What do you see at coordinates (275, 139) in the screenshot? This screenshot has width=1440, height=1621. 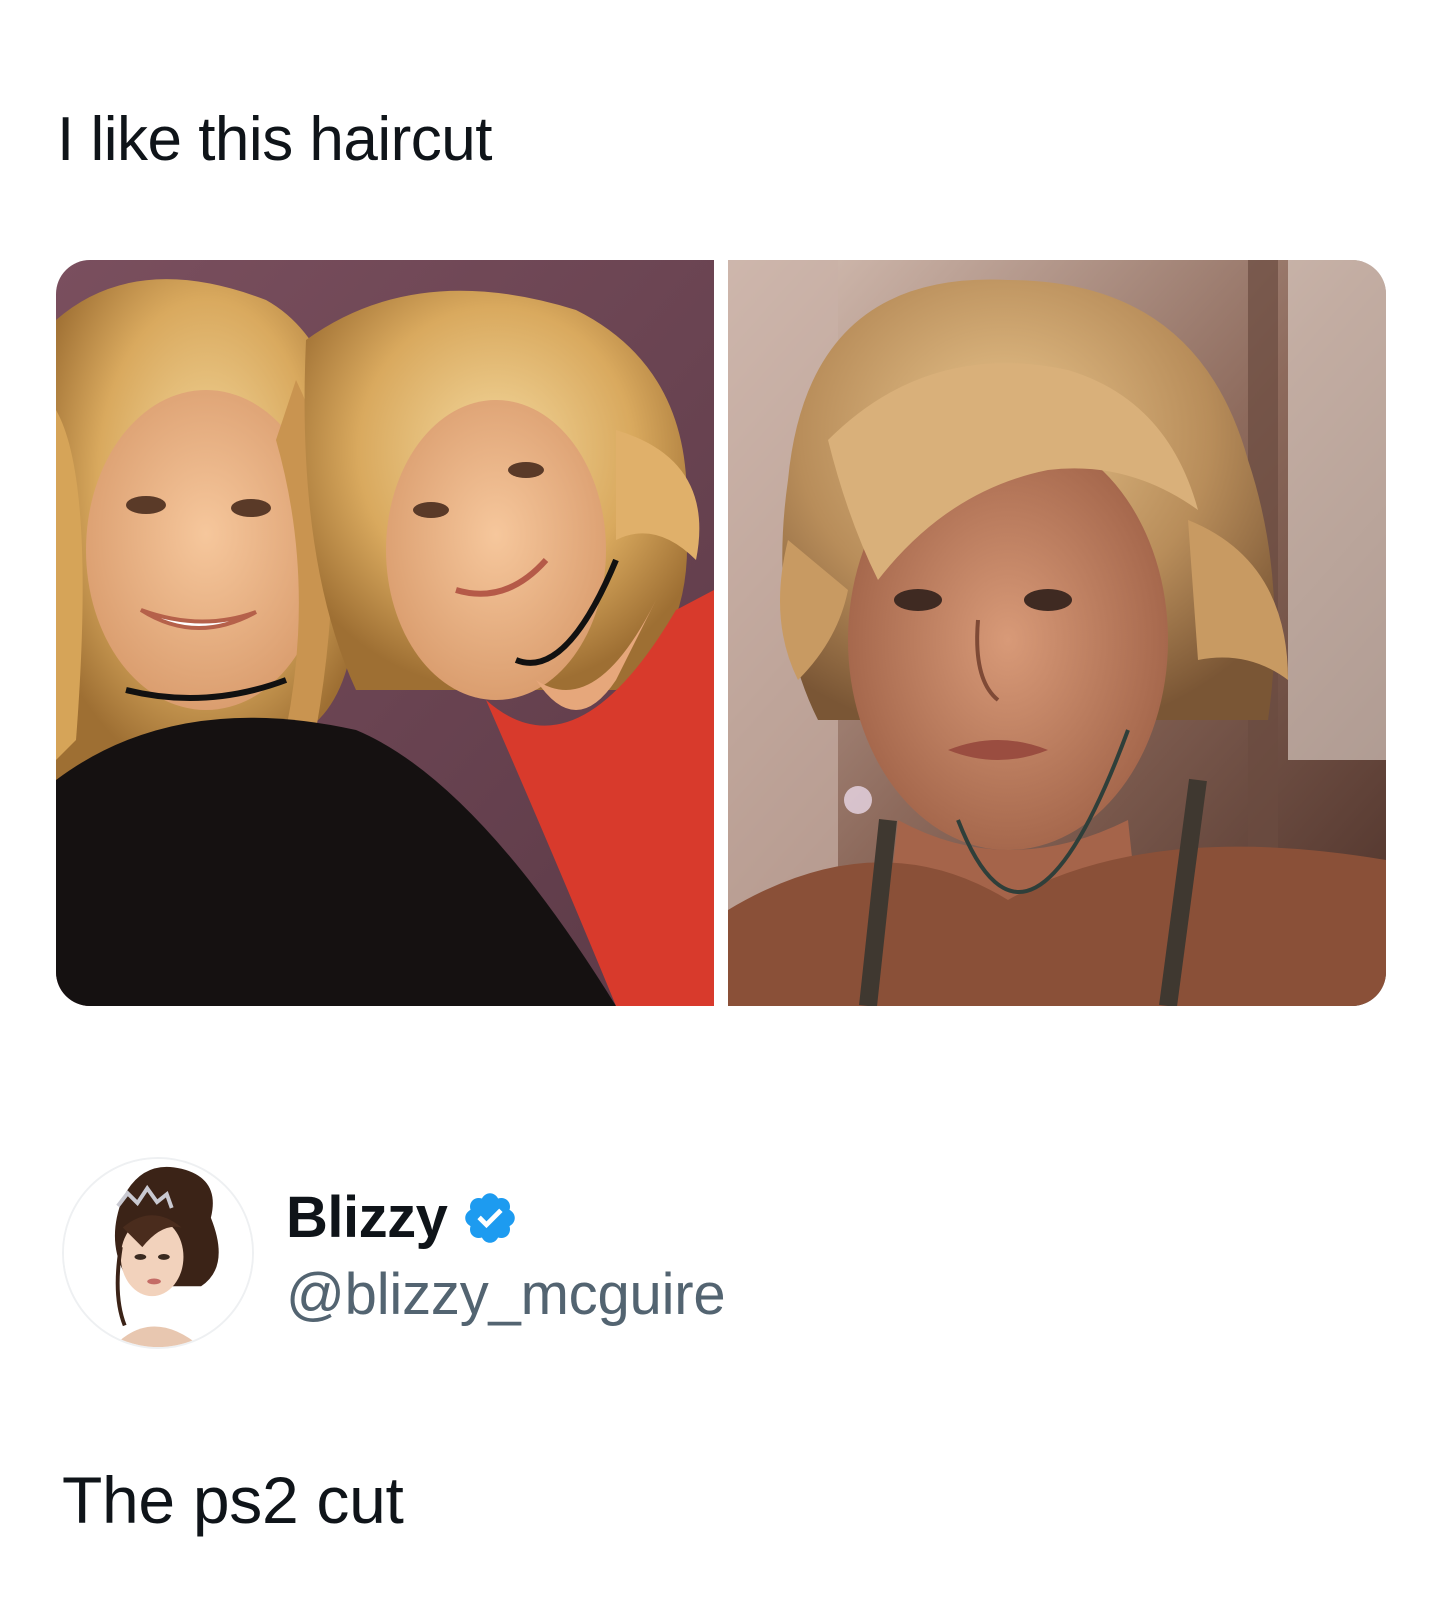 I see `quoted-post-text: I like this haircut` at bounding box center [275, 139].